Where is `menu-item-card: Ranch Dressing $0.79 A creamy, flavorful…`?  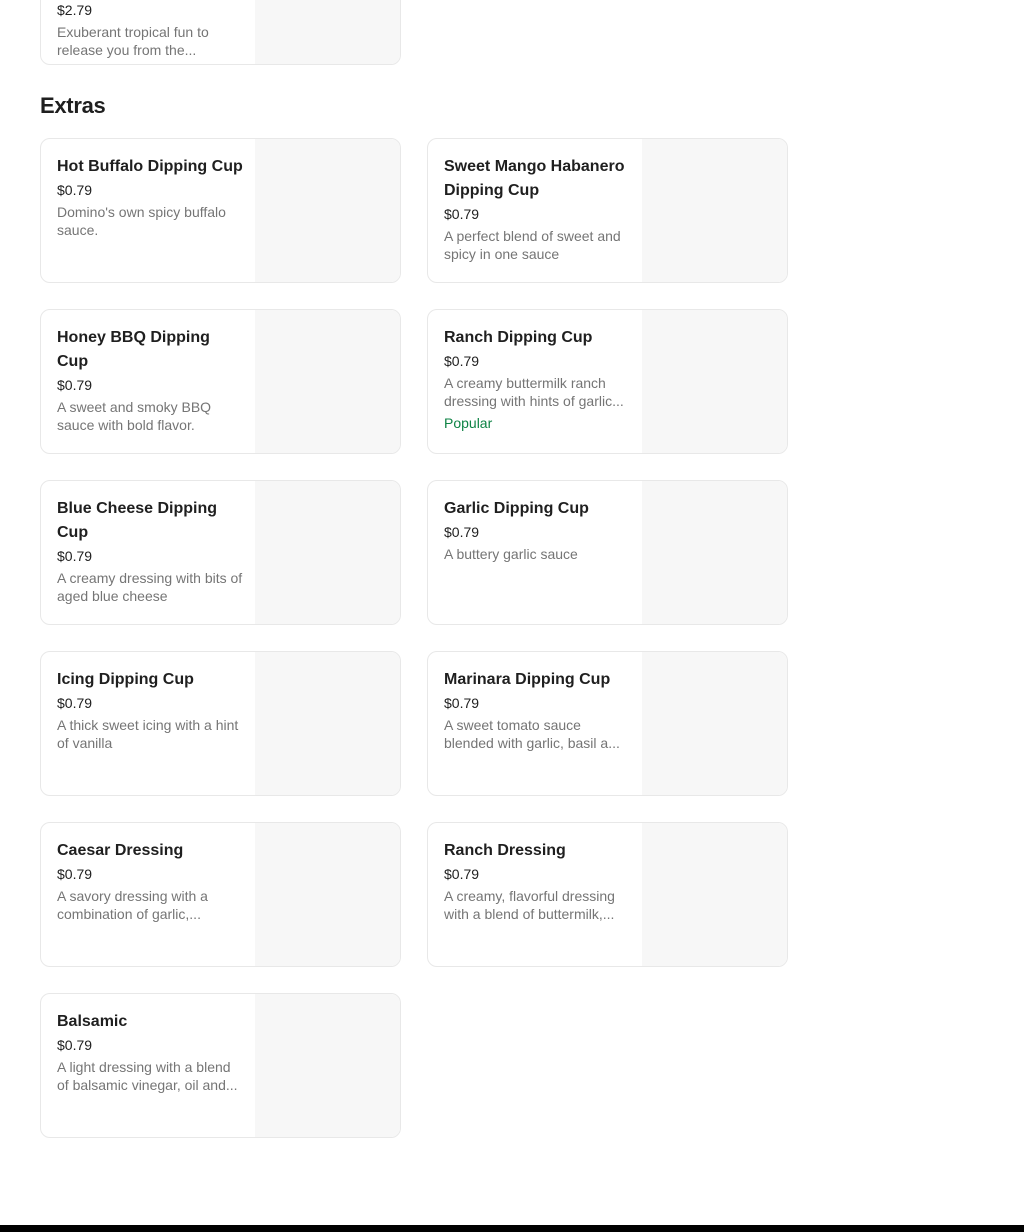
menu-item-card: Ranch Dressing $0.79 A creamy, flavorful… is located at coordinates (607, 894).